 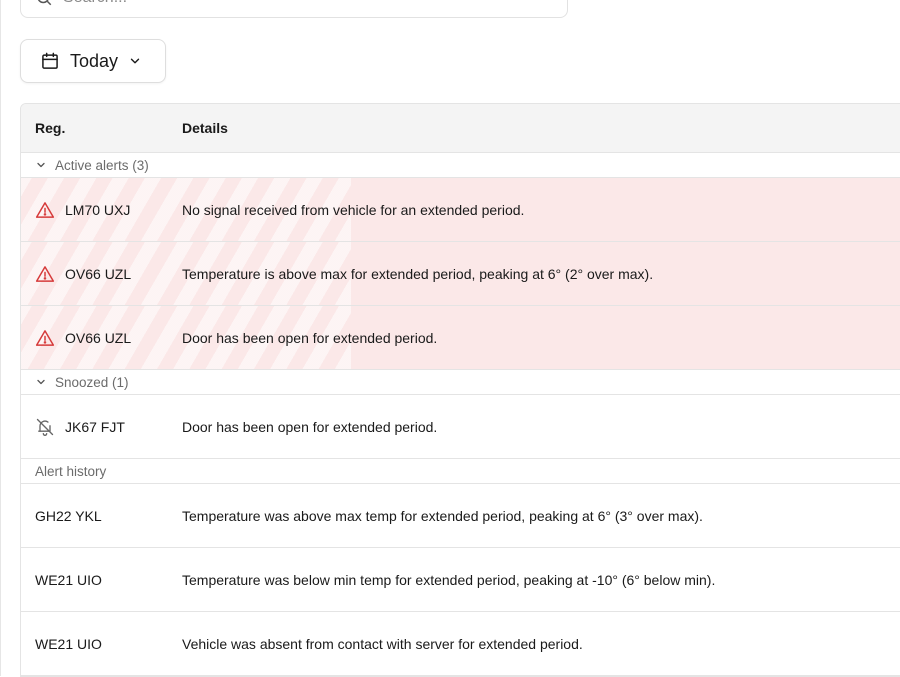 What do you see at coordinates (205, 128) in the screenshot?
I see `column-header-details: Details` at bounding box center [205, 128].